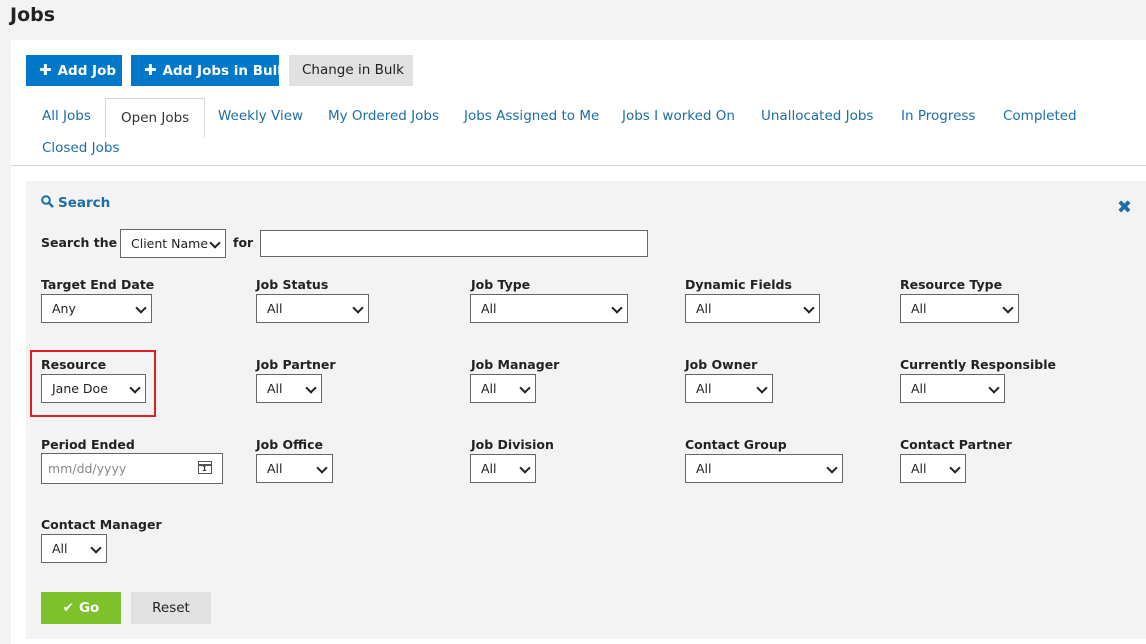 This screenshot has height=644, width=1146. Describe the element at coordinates (503, 468) in the screenshot. I see `job-division-select: All` at that location.